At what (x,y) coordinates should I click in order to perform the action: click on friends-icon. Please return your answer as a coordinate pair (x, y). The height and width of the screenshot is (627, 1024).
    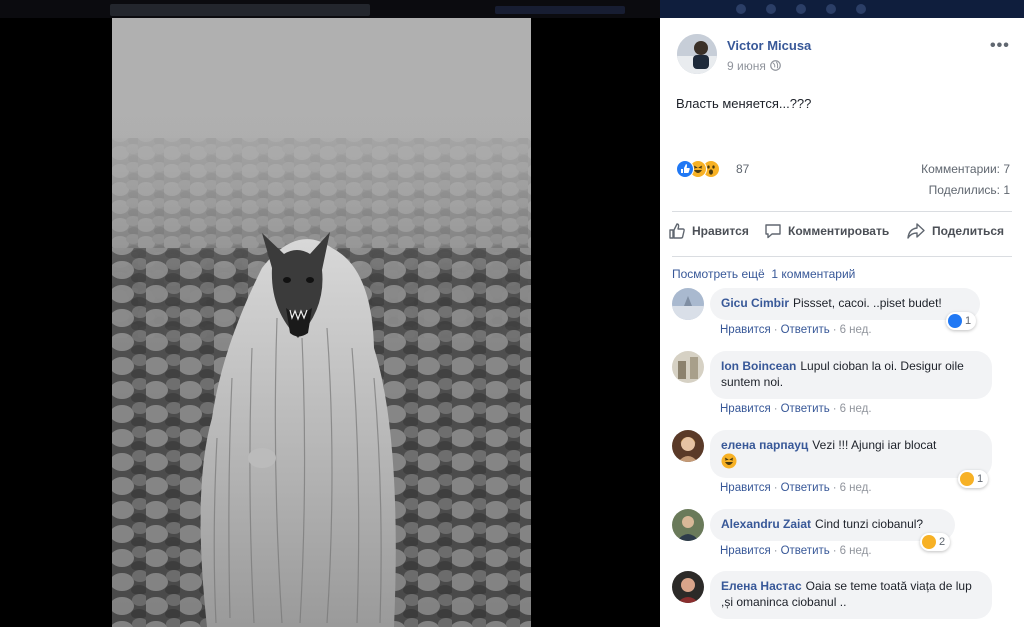
    Looking at the image, I should click on (741, 9).